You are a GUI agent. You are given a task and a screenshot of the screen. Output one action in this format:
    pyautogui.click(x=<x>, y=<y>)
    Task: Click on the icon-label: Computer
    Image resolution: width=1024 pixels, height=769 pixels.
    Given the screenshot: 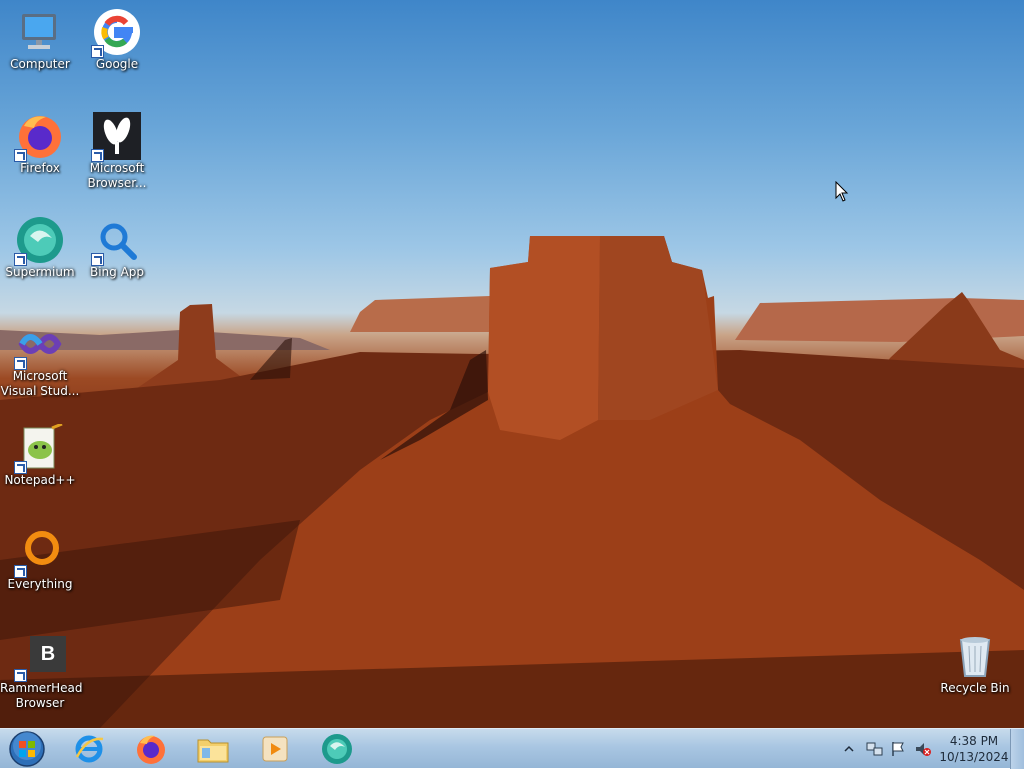 What is the action you would take?
    pyautogui.click(x=40, y=64)
    